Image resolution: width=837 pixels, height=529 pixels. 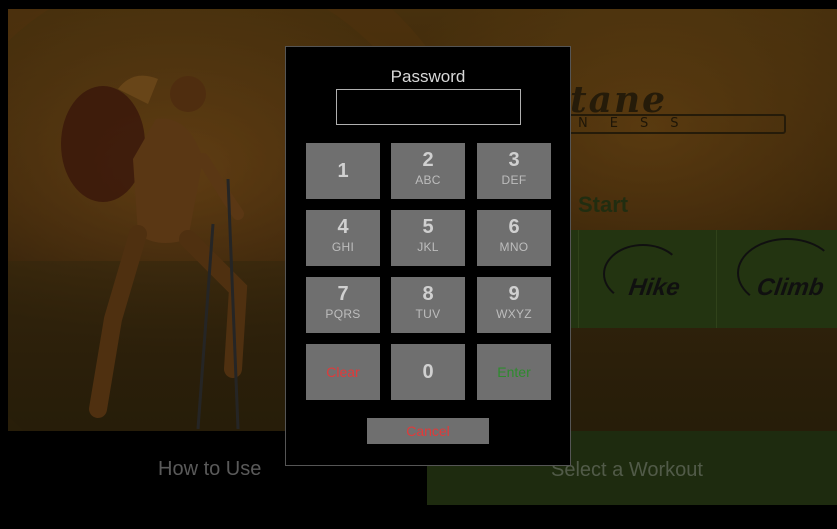 I want to click on key-4-letters: GHI, so click(x=343, y=247).